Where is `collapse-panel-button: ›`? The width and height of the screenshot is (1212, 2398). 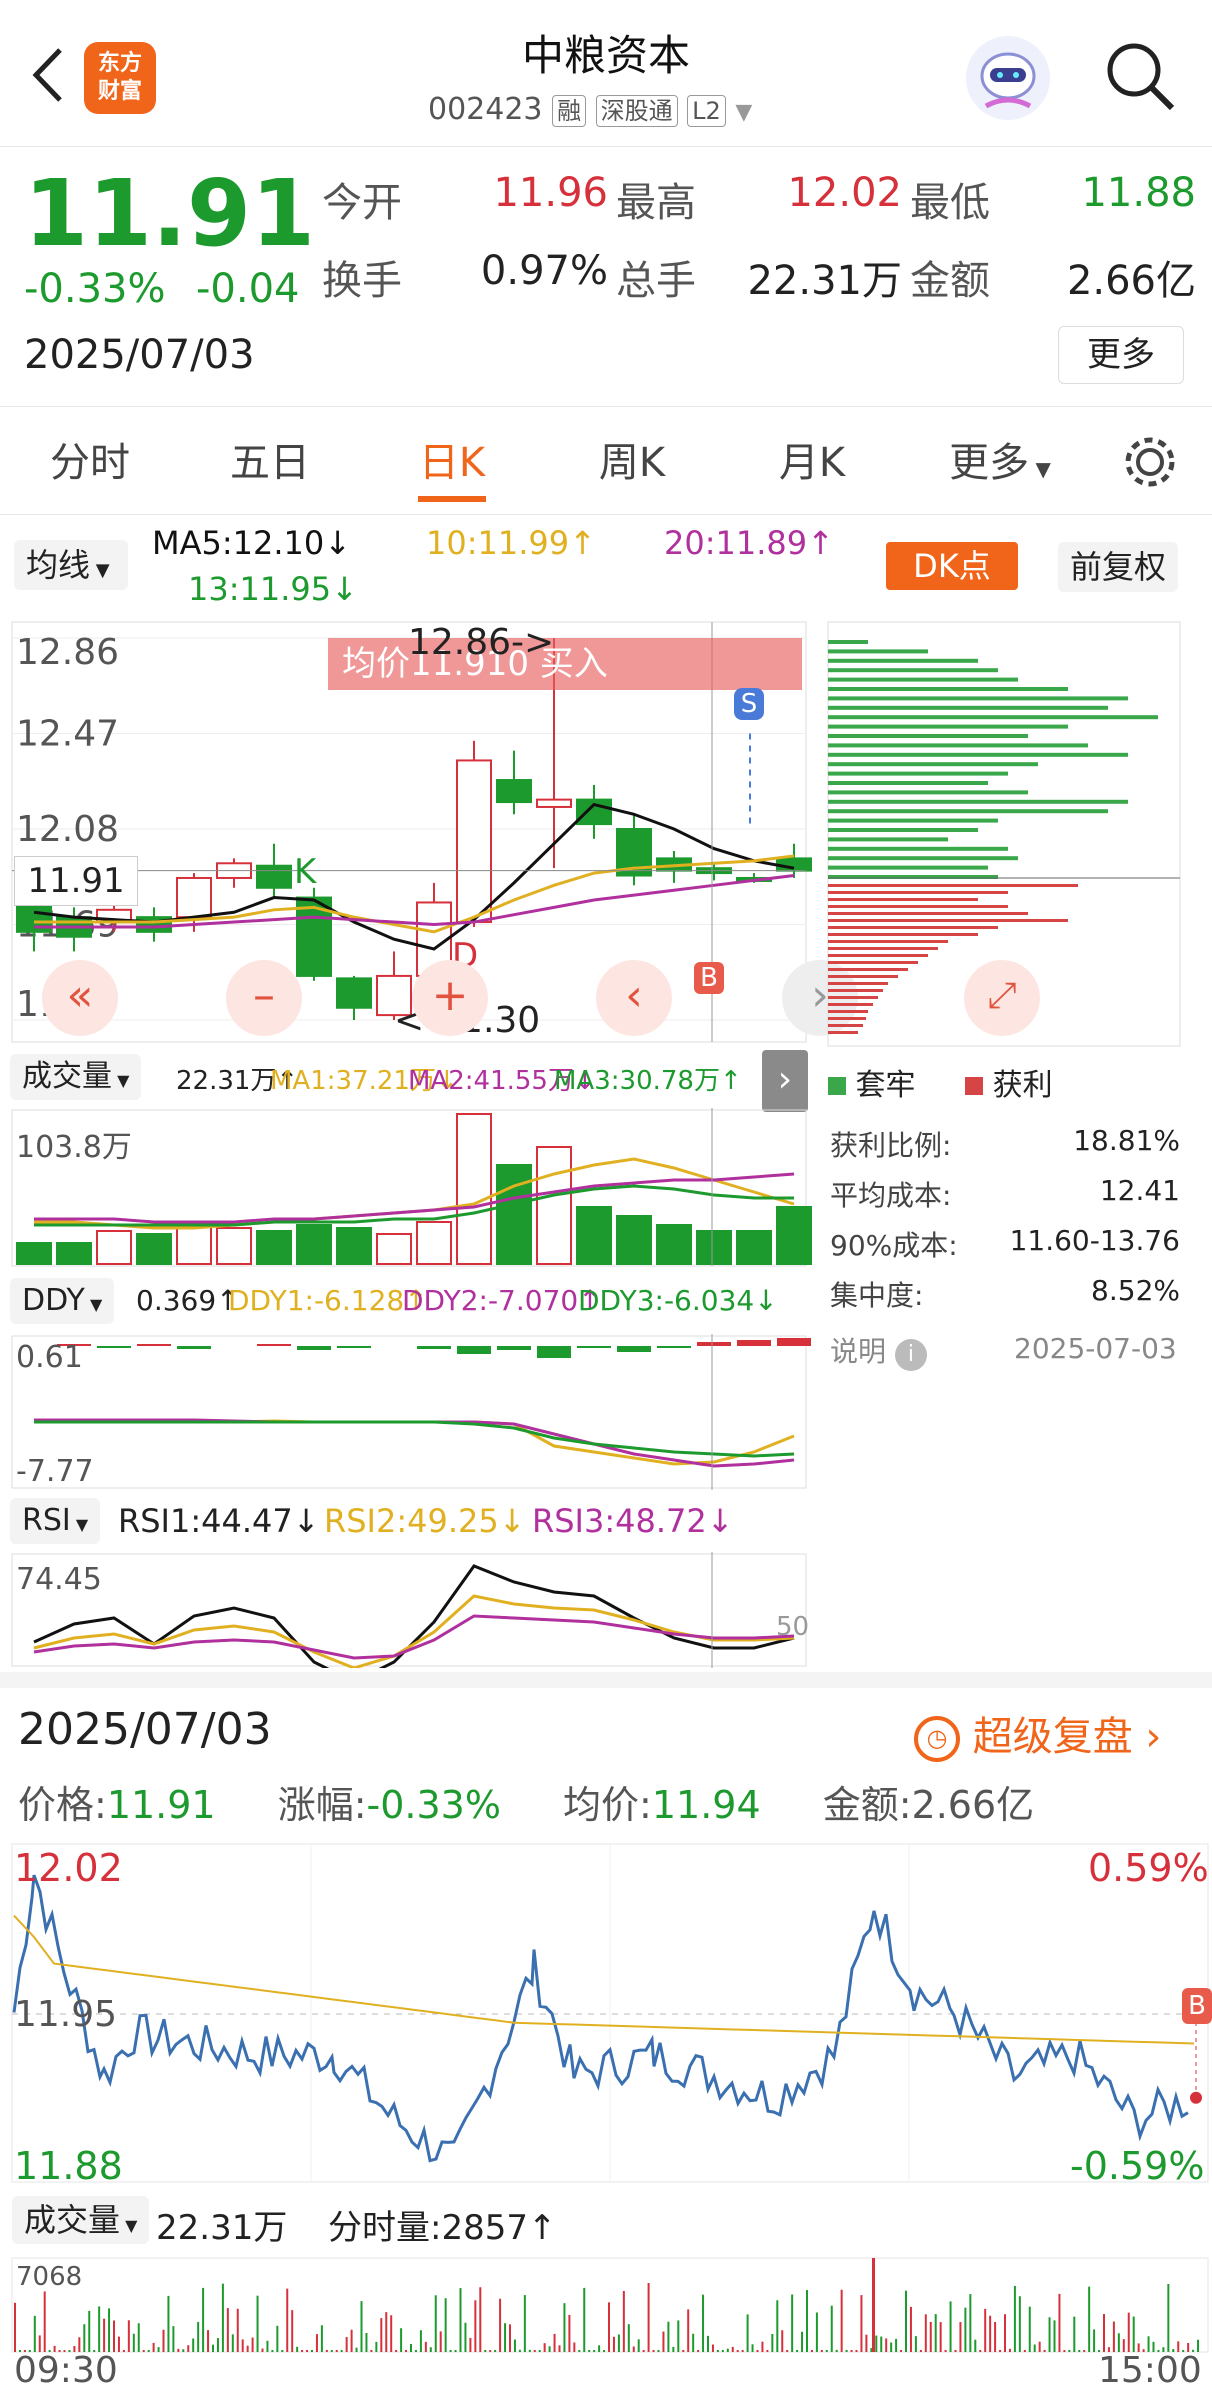
collapse-panel-button: › is located at coordinates (785, 1081).